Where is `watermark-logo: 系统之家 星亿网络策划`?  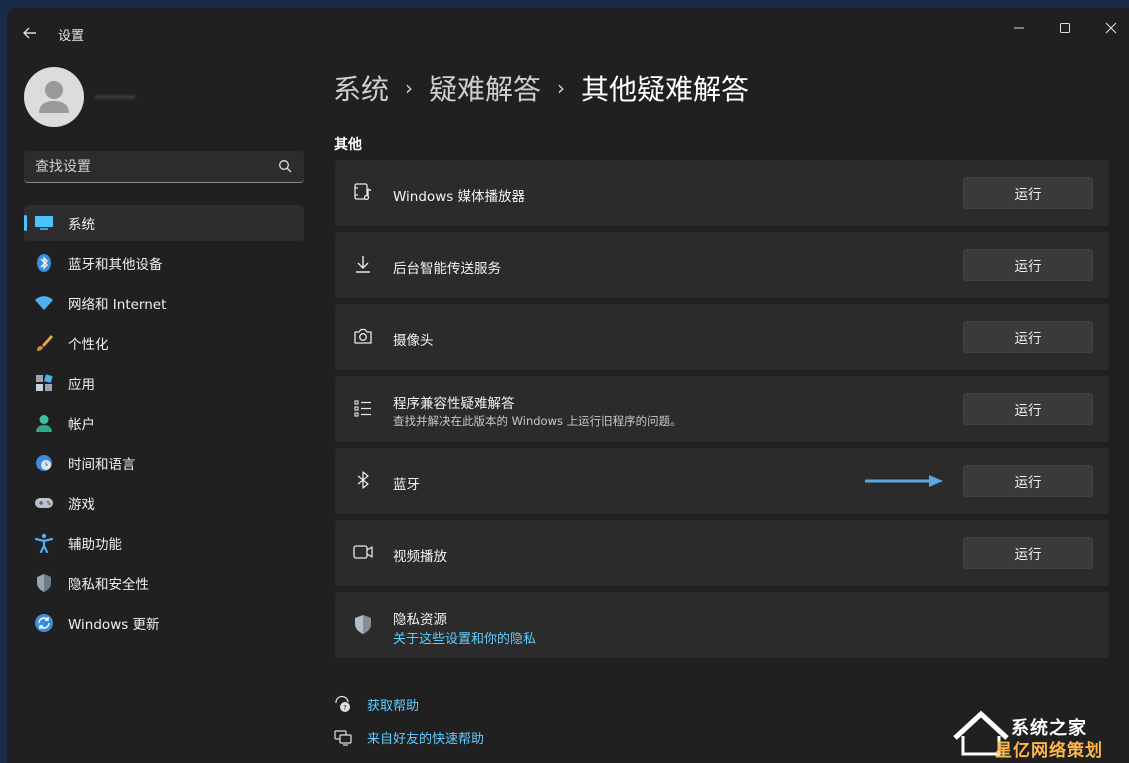 watermark-logo: 系统之家 星亿网络策划 is located at coordinates (1038, 733).